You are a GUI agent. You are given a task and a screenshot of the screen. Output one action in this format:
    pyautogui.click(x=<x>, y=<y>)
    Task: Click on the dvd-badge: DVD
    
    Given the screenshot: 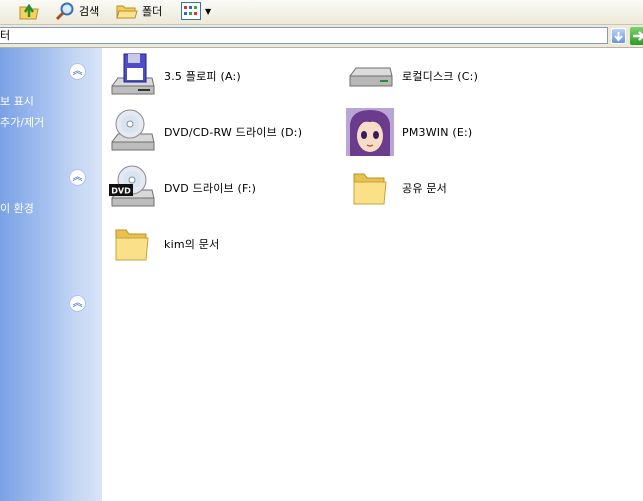 What is the action you would take?
    pyautogui.click(x=121, y=191)
    